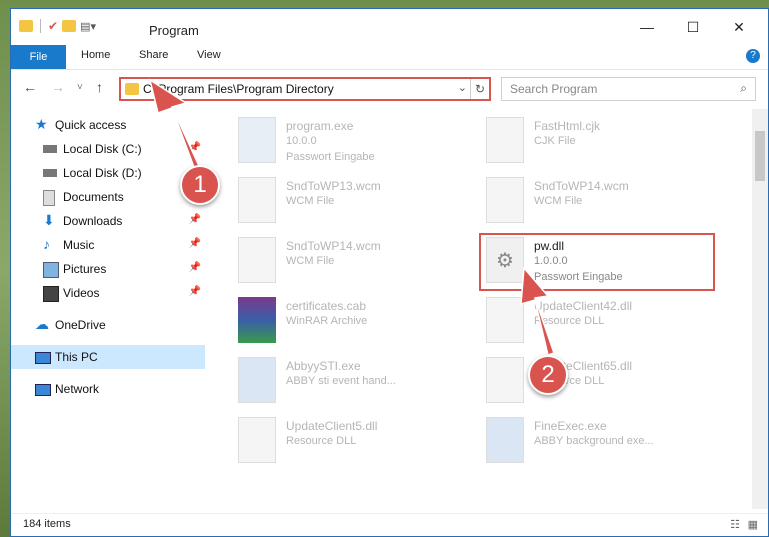 This screenshot has height=537, width=769. Describe the element at coordinates (200, 185) in the screenshot. I see `callout-step-1: 1` at that location.